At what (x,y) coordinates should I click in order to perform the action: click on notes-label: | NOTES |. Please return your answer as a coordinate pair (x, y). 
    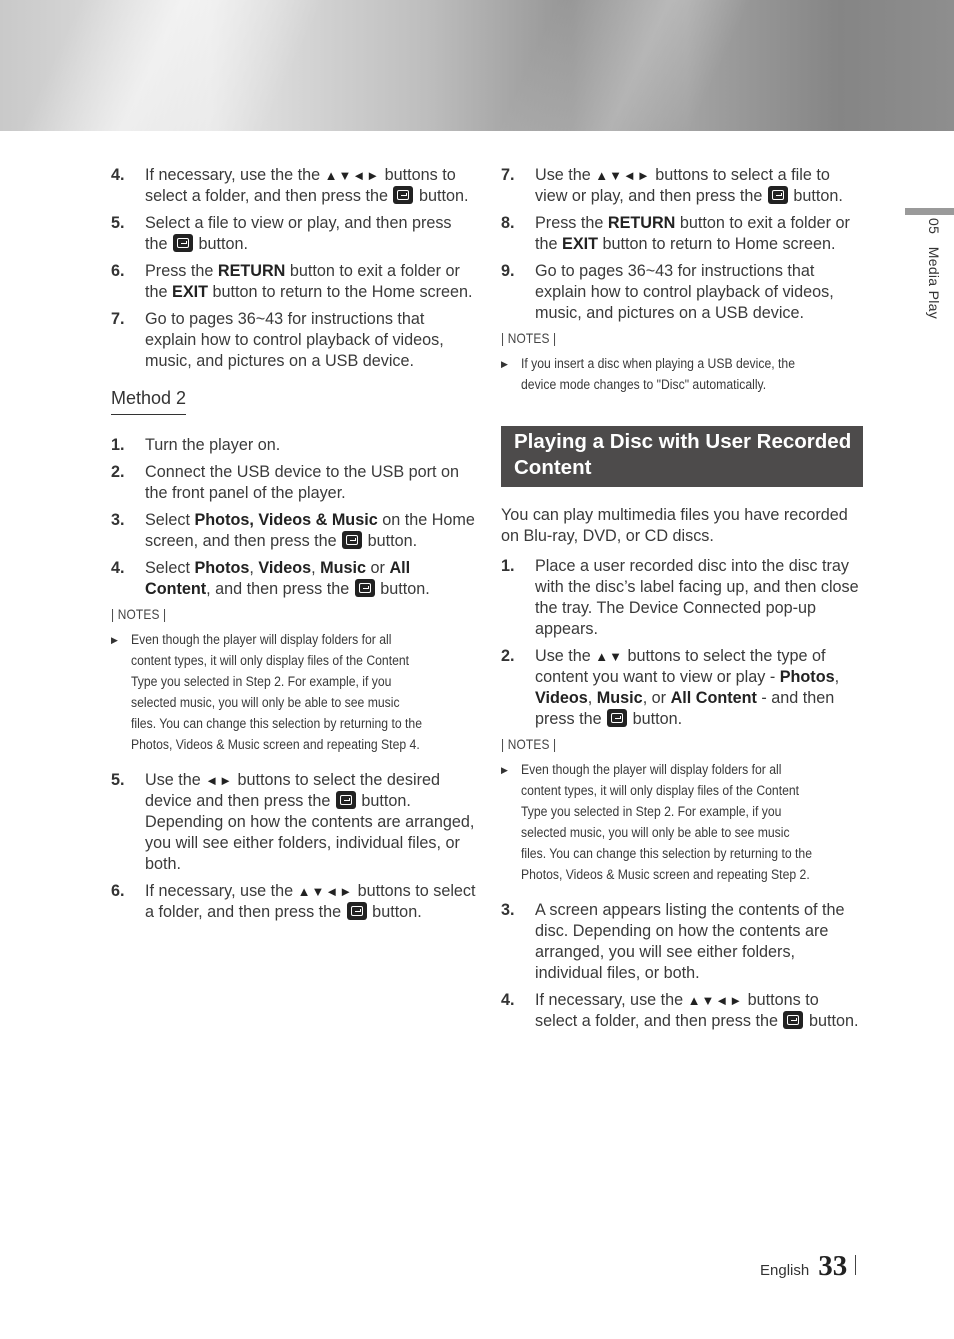
    Looking at the image, I should click on (529, 338).